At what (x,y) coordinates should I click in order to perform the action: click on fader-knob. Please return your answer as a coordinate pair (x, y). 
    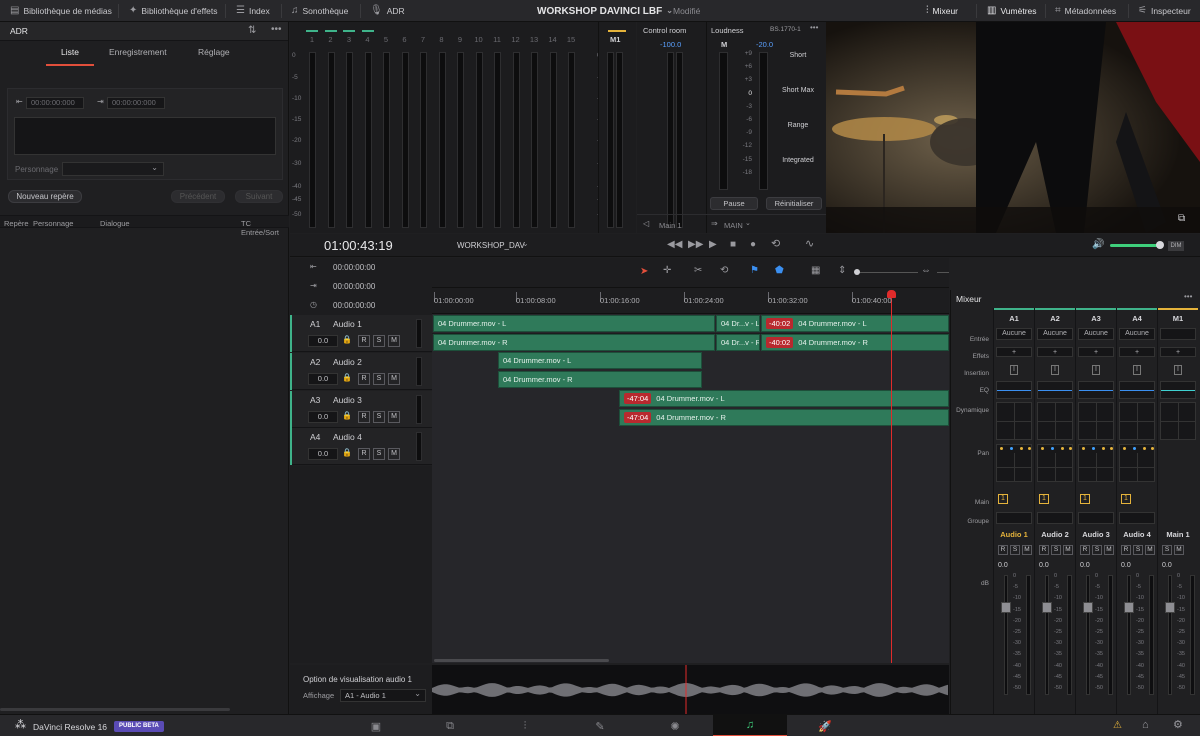
    Looking at the image, I should click on (1006, 607).